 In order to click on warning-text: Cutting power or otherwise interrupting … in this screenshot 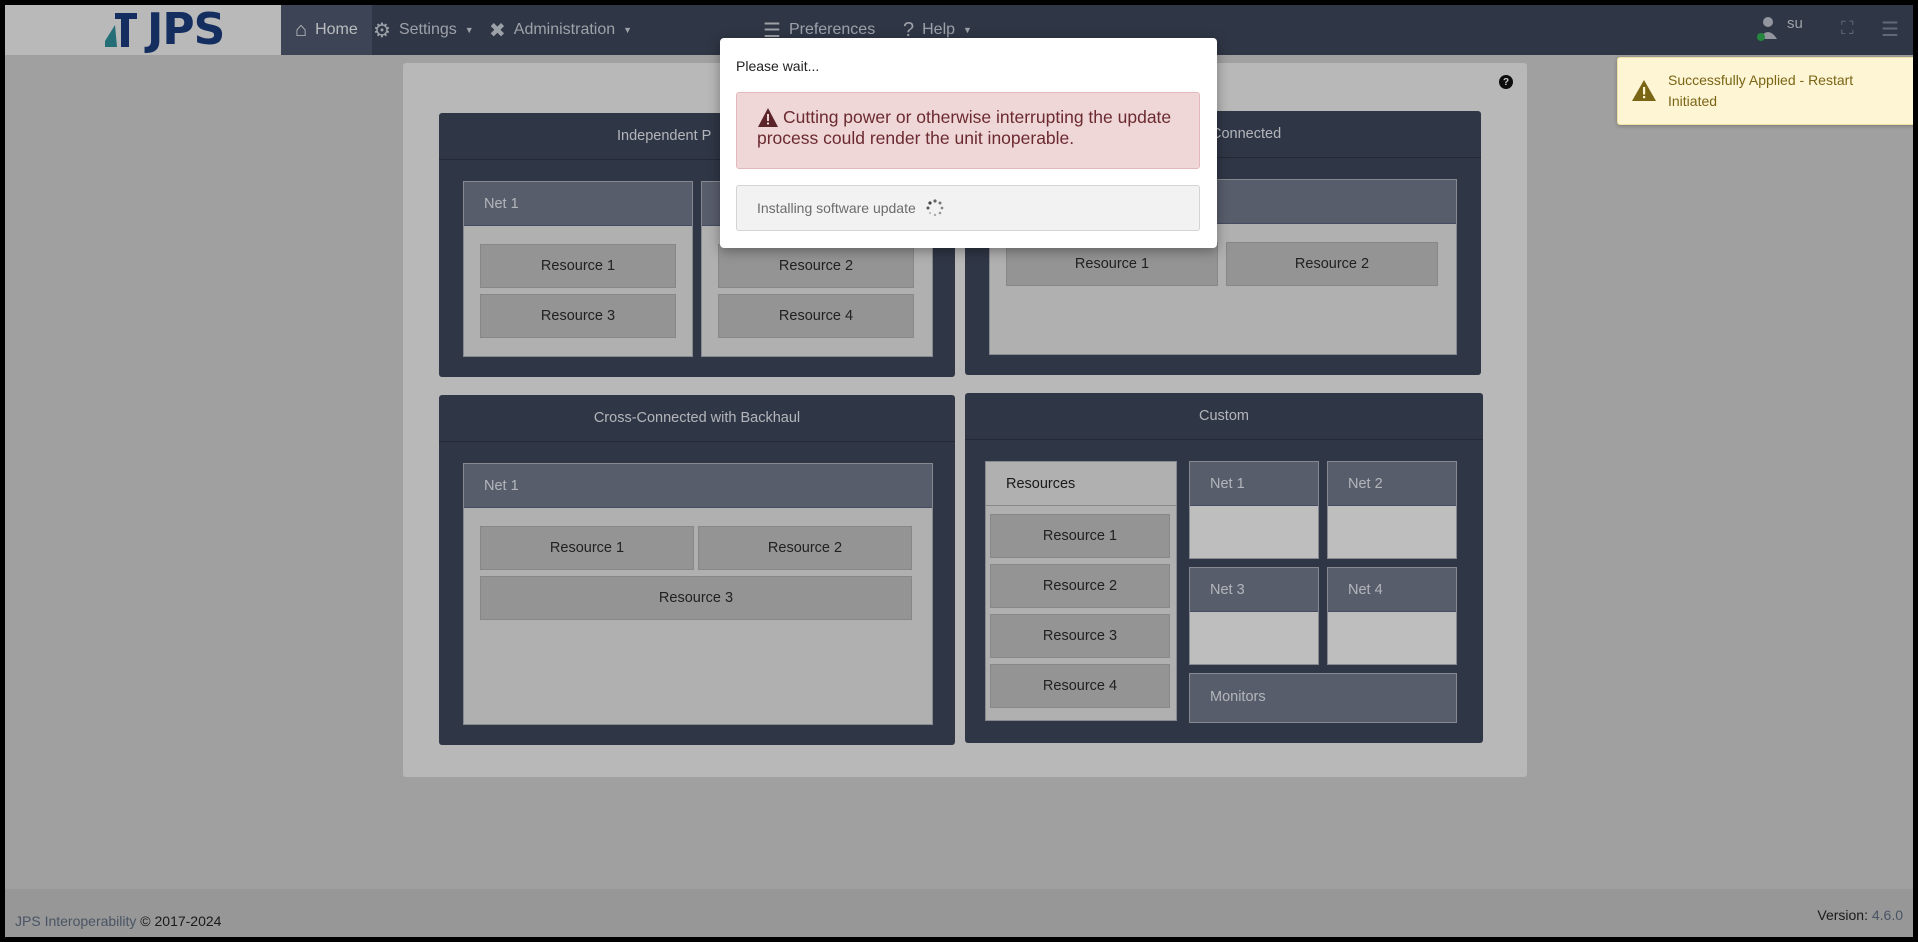, I will do `click(964, 127)`.